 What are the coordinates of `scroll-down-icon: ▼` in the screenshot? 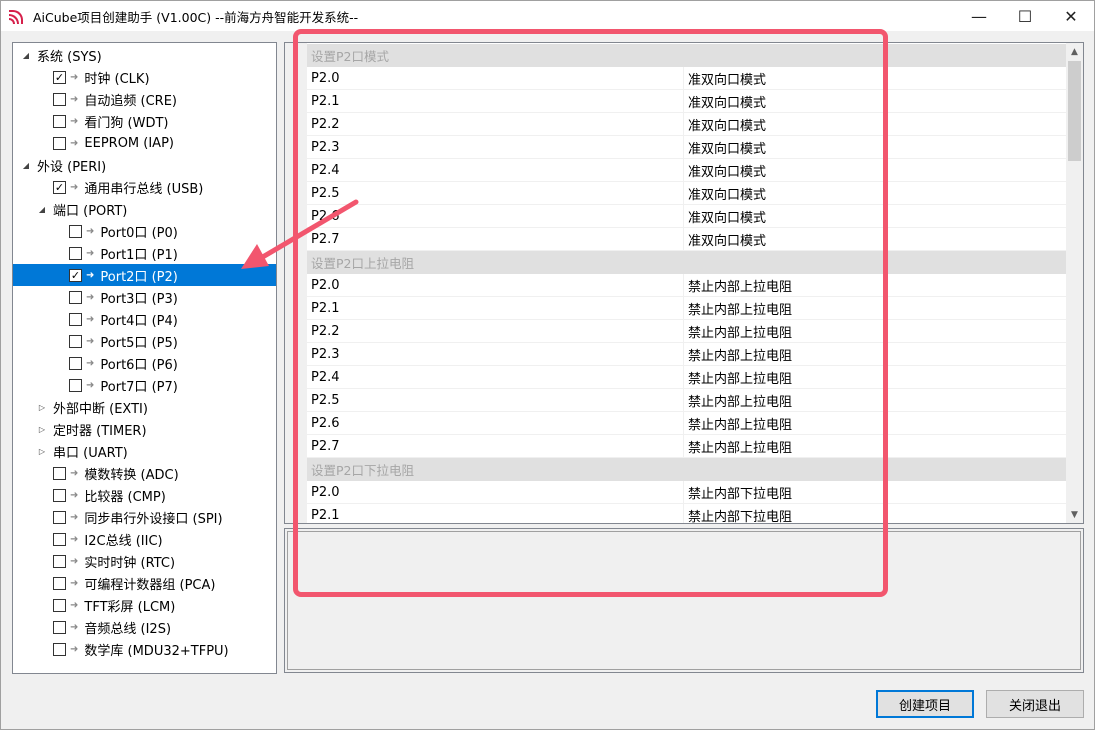 It's located at (1074, 514).